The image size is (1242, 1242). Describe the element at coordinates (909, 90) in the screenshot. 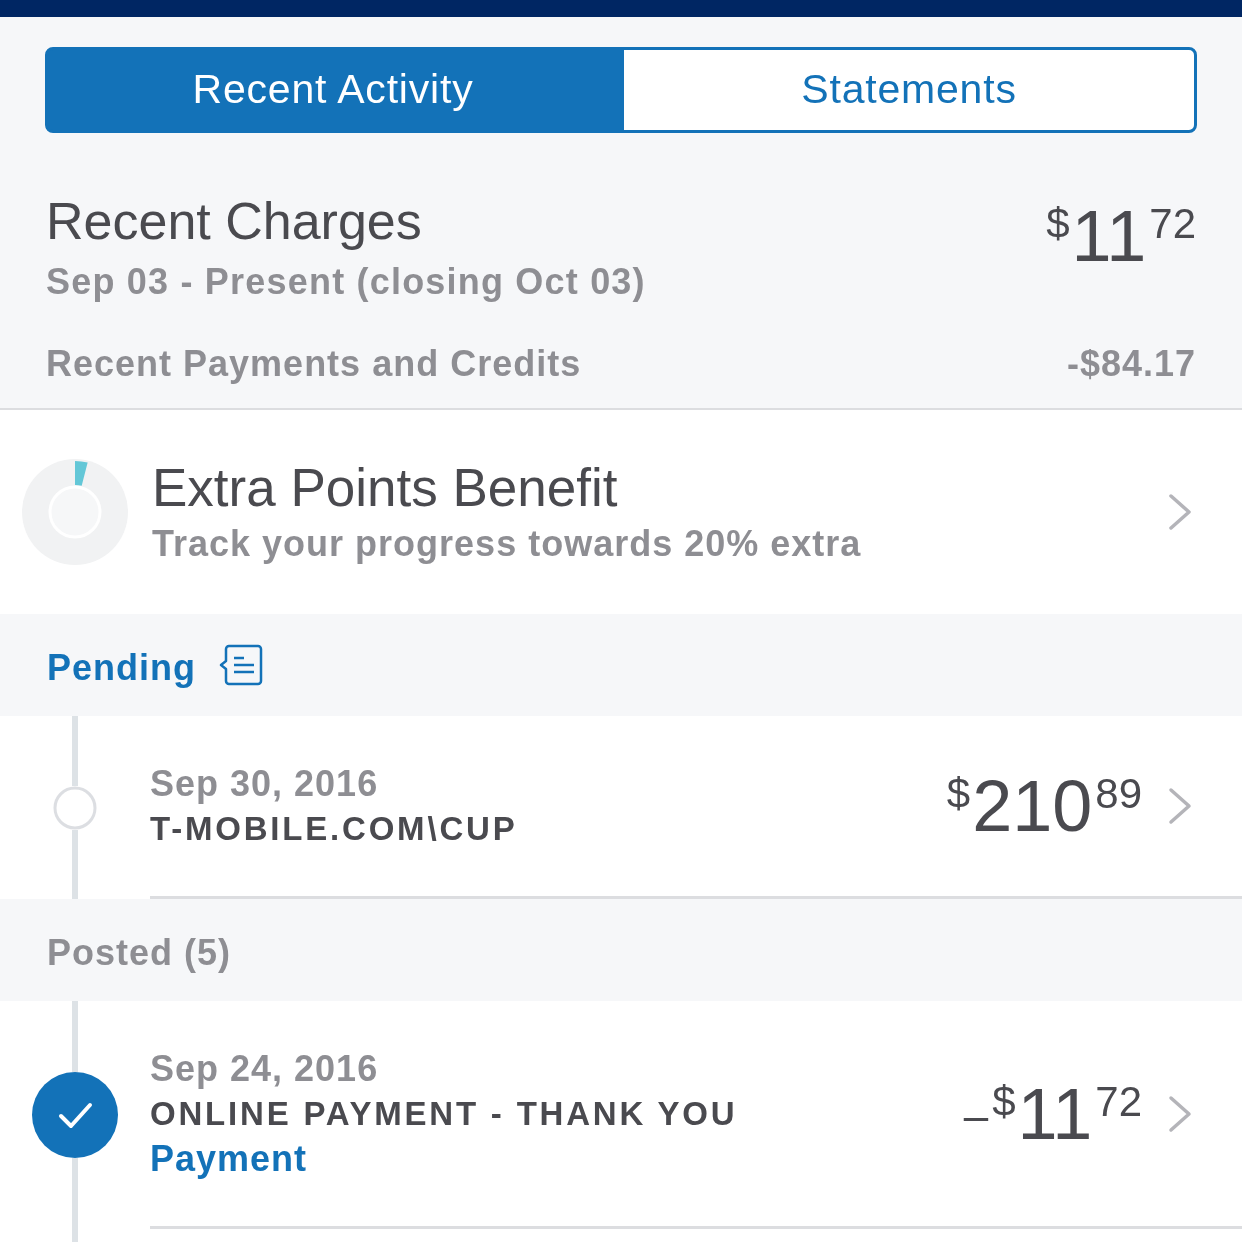

I see `tab: Statements` at that location.